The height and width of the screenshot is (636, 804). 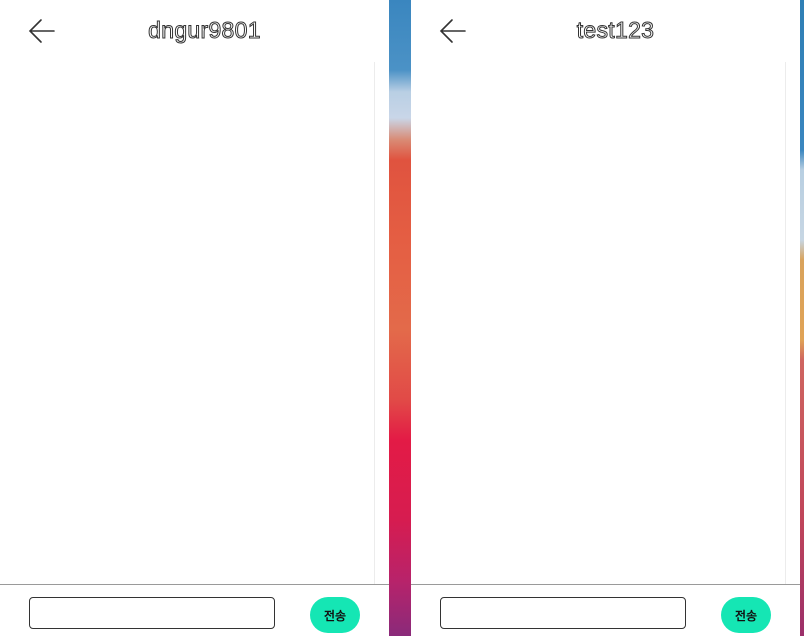 I want to click on chat-header: dngur9801, so click(x=194, y=31).